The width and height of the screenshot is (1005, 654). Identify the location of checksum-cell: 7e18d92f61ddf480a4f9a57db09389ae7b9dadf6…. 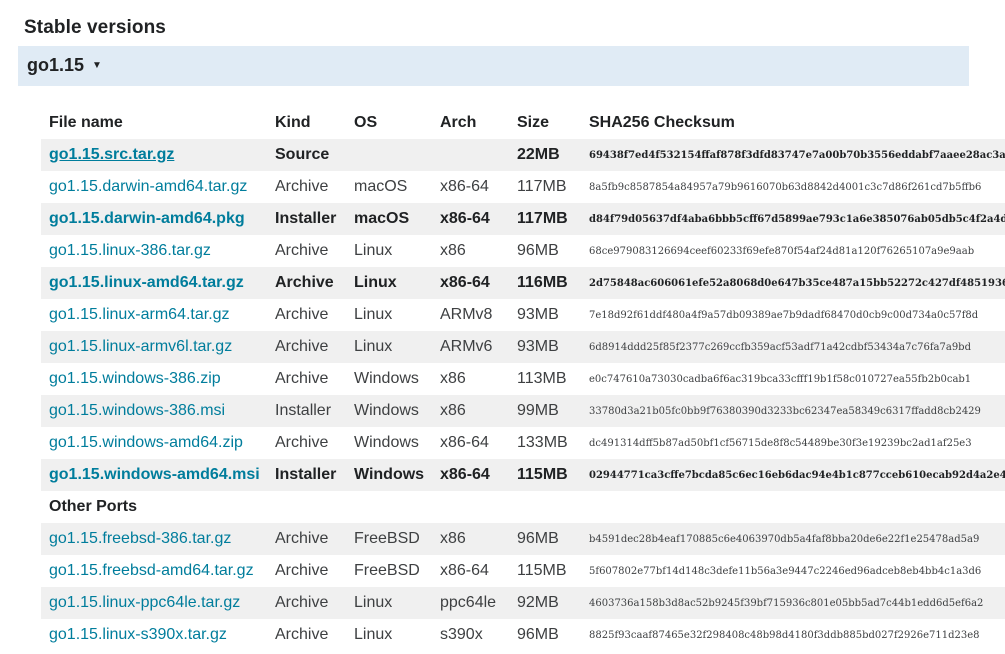
(784, 315).